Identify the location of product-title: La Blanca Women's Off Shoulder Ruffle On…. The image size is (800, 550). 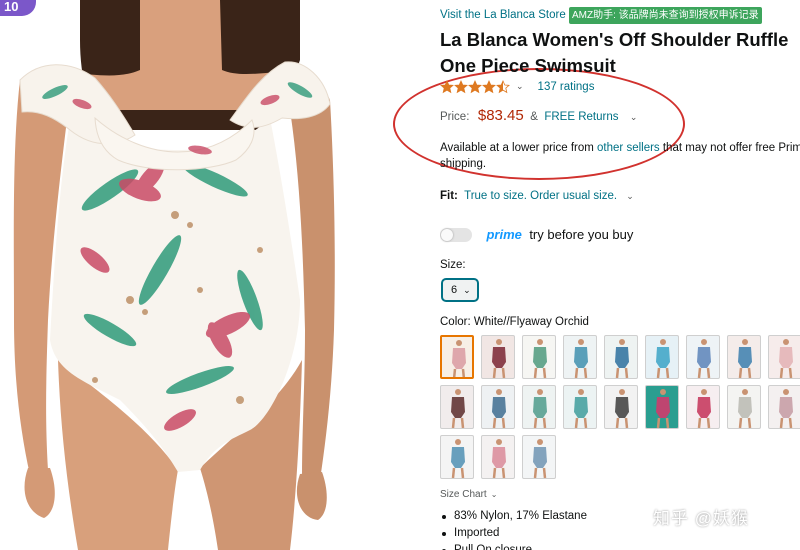
(614, 52).